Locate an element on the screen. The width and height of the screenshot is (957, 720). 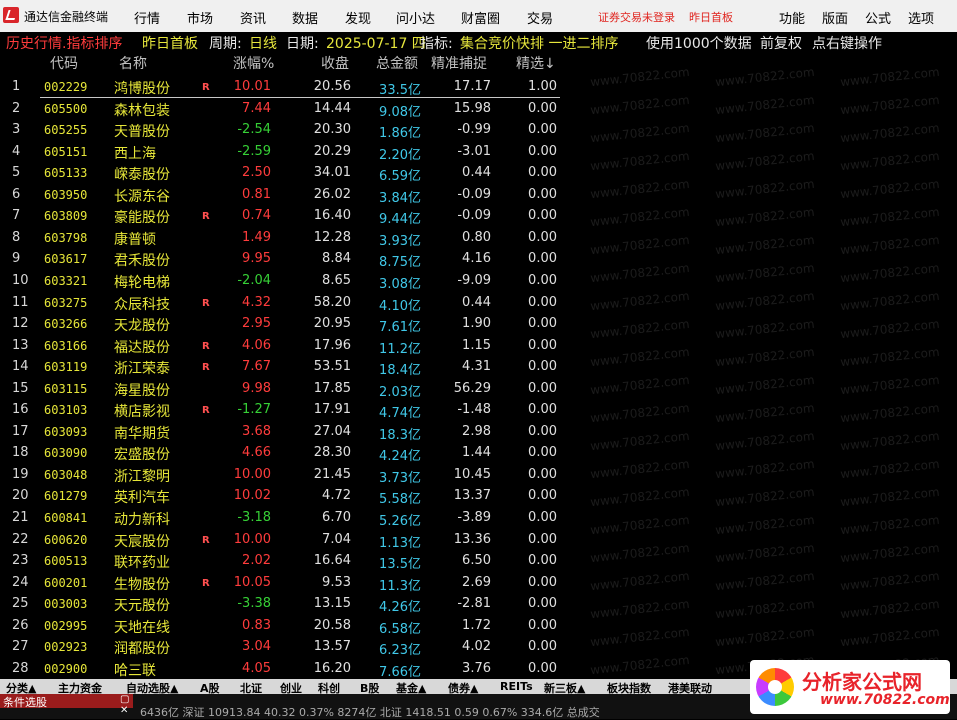
table-row: 11 603275 众辰科技 R 4.32 58.20 4.10亿 0.44 0.00 is located at coordinates (478, 303).